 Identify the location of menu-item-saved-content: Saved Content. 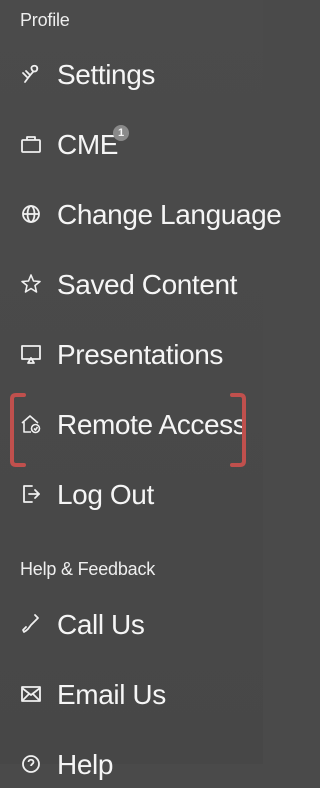
(131, 285).